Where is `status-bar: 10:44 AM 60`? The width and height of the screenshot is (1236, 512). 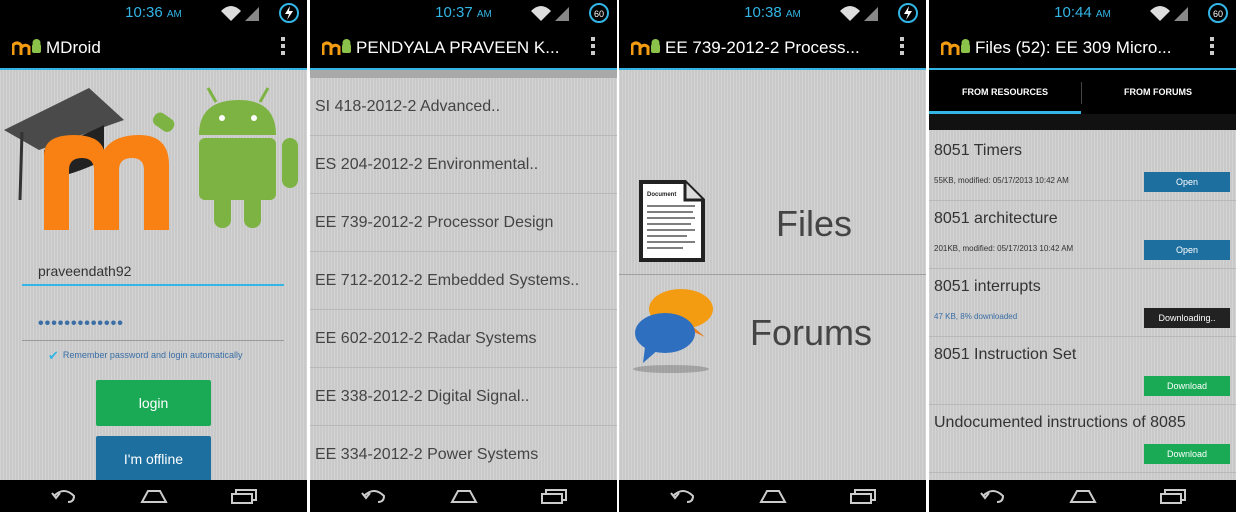 status-bar: 10:44 AM 60 is located at coordinates (1082, 13).